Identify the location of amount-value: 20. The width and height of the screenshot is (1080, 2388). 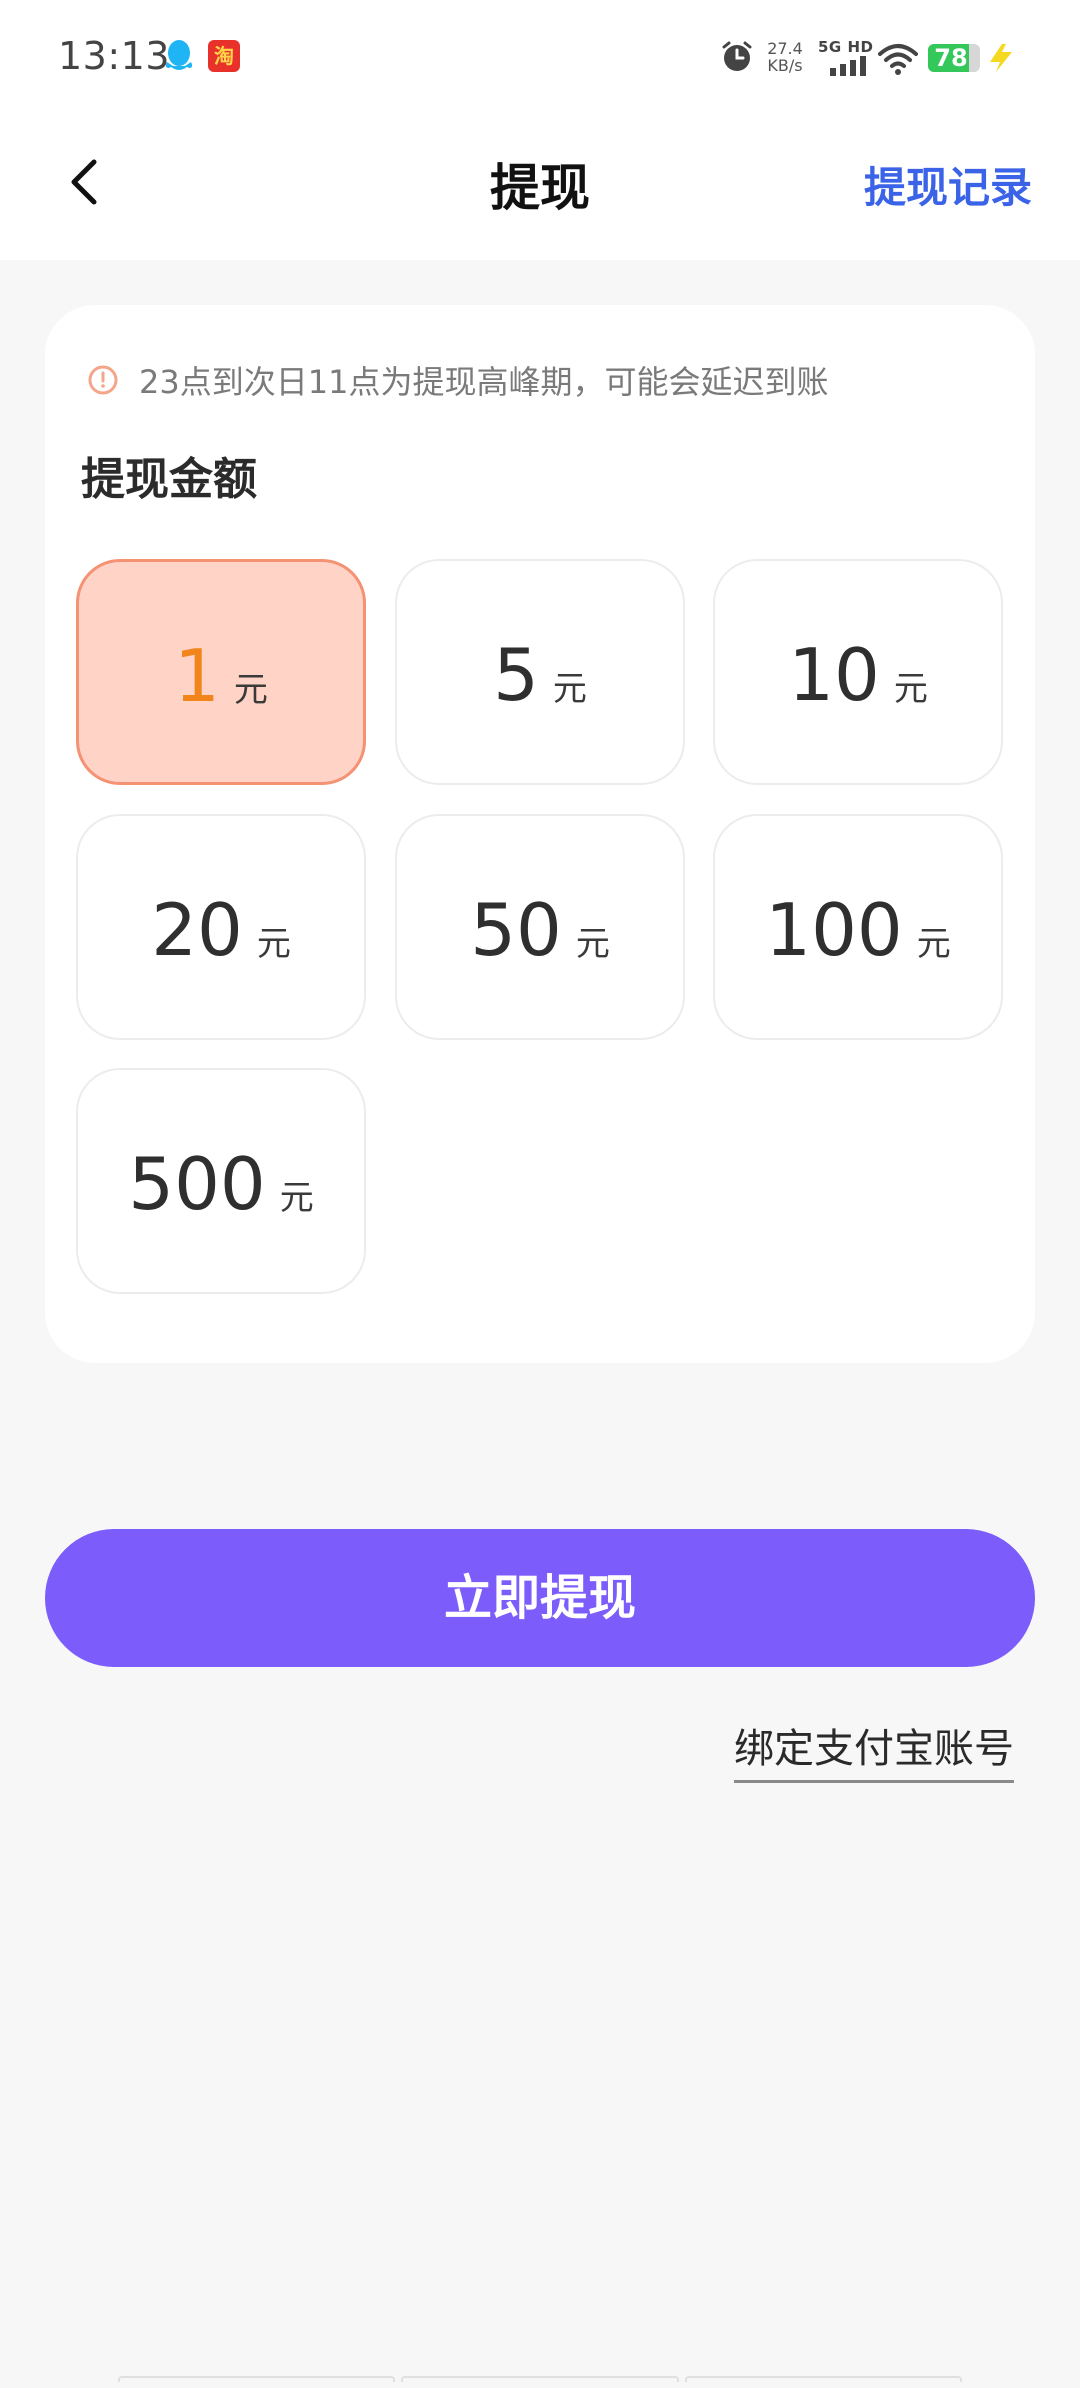
(197, 930).